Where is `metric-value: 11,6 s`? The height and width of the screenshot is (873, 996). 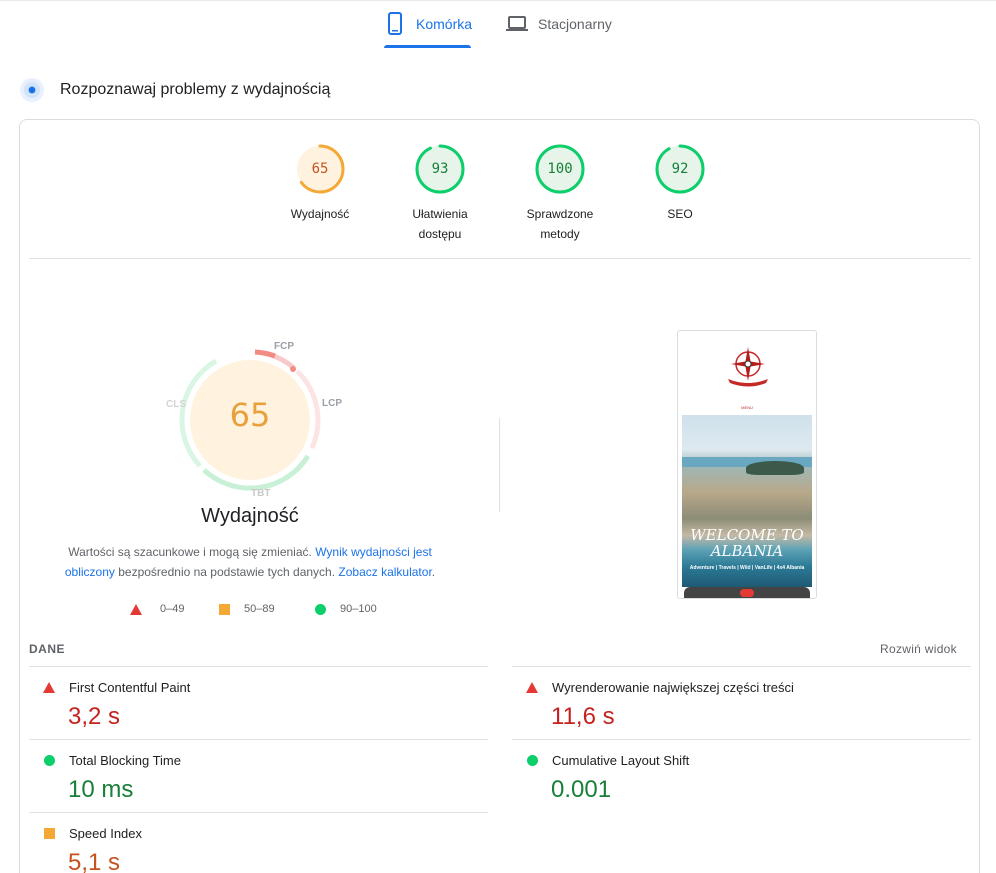
metric-value: 11,6 s is located at coordinates (583, 716).